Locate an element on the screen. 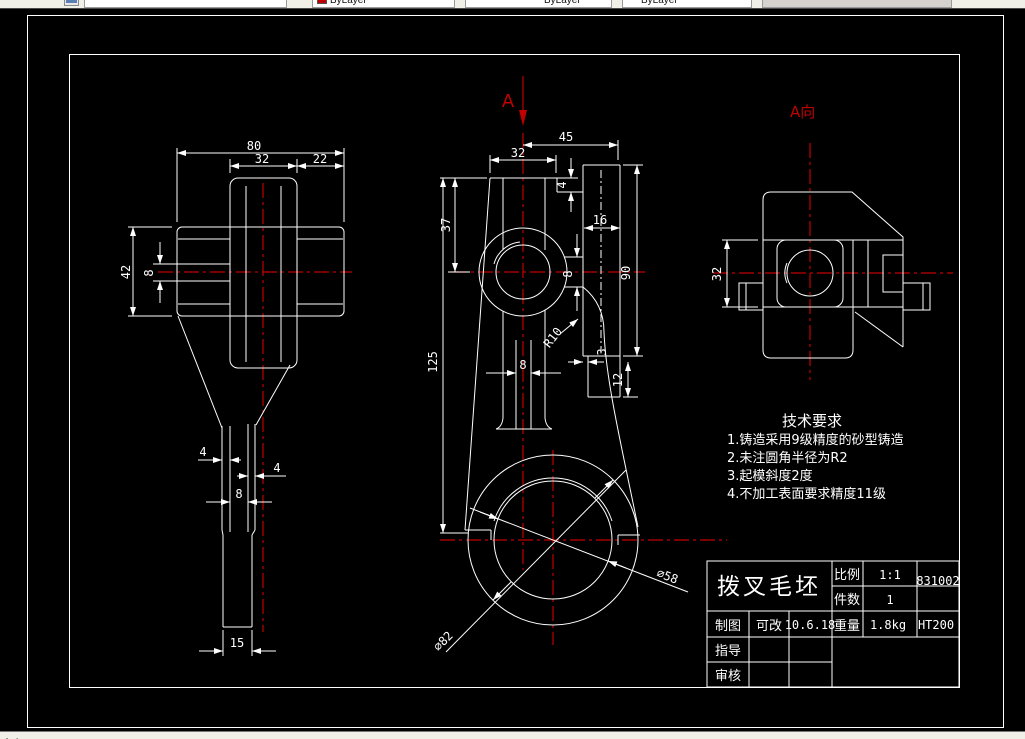 The height and width of the screenshot is (739, 1025). checker-label: 审核 is located at coordinates (728, 676).